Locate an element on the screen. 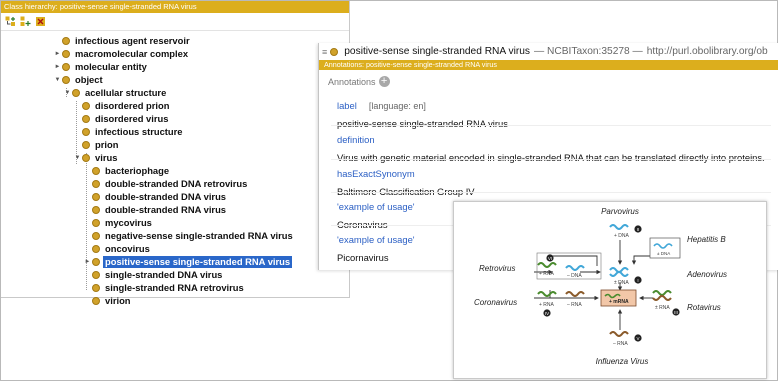  tree-item: double-stranded DNA retrovirus is located at coordinates (166, 183).